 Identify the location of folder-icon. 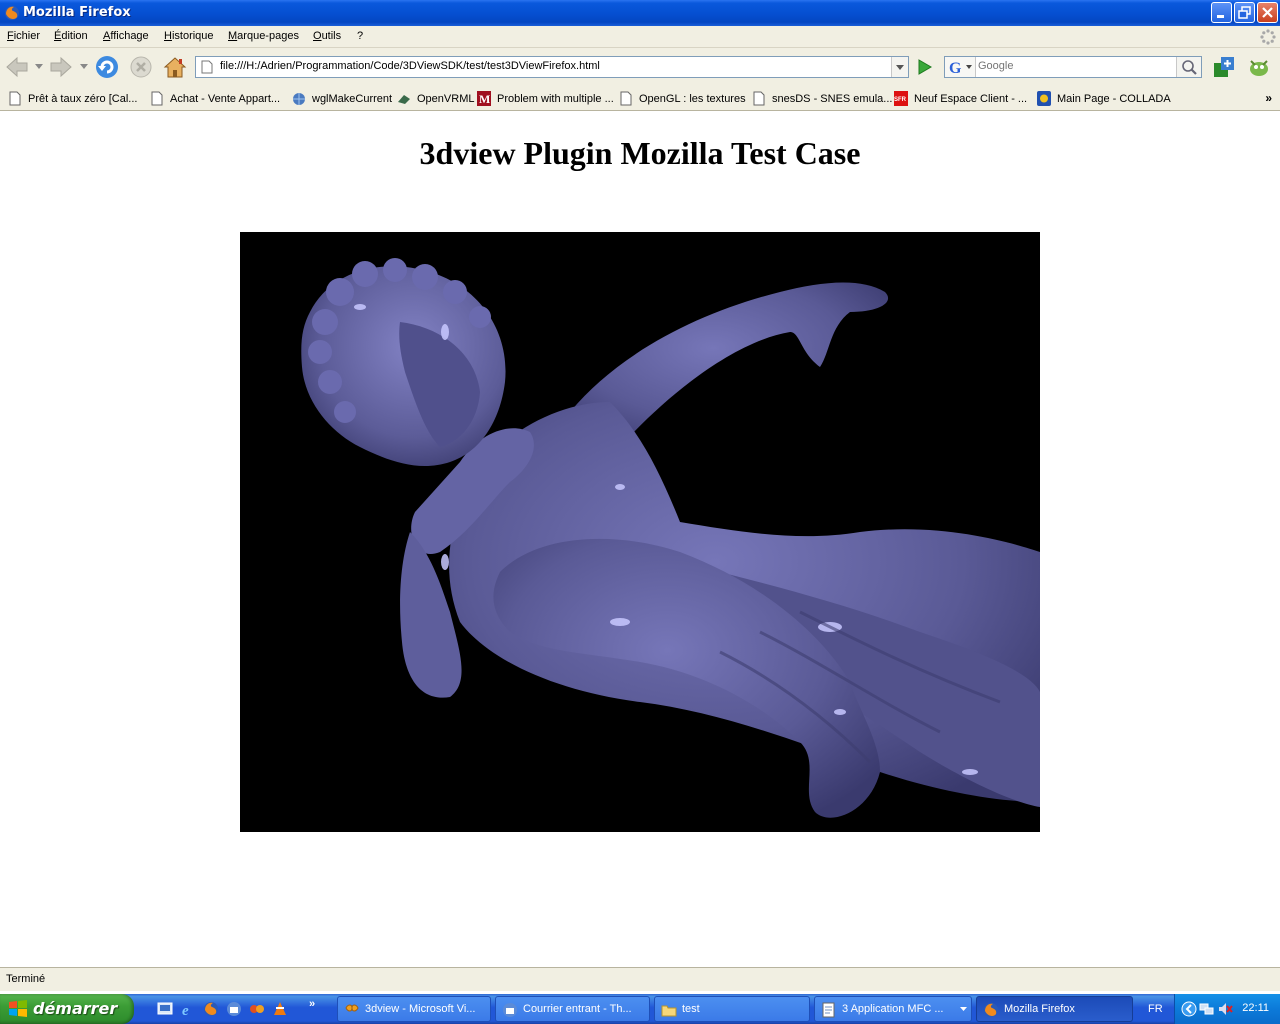
(669, 1011).